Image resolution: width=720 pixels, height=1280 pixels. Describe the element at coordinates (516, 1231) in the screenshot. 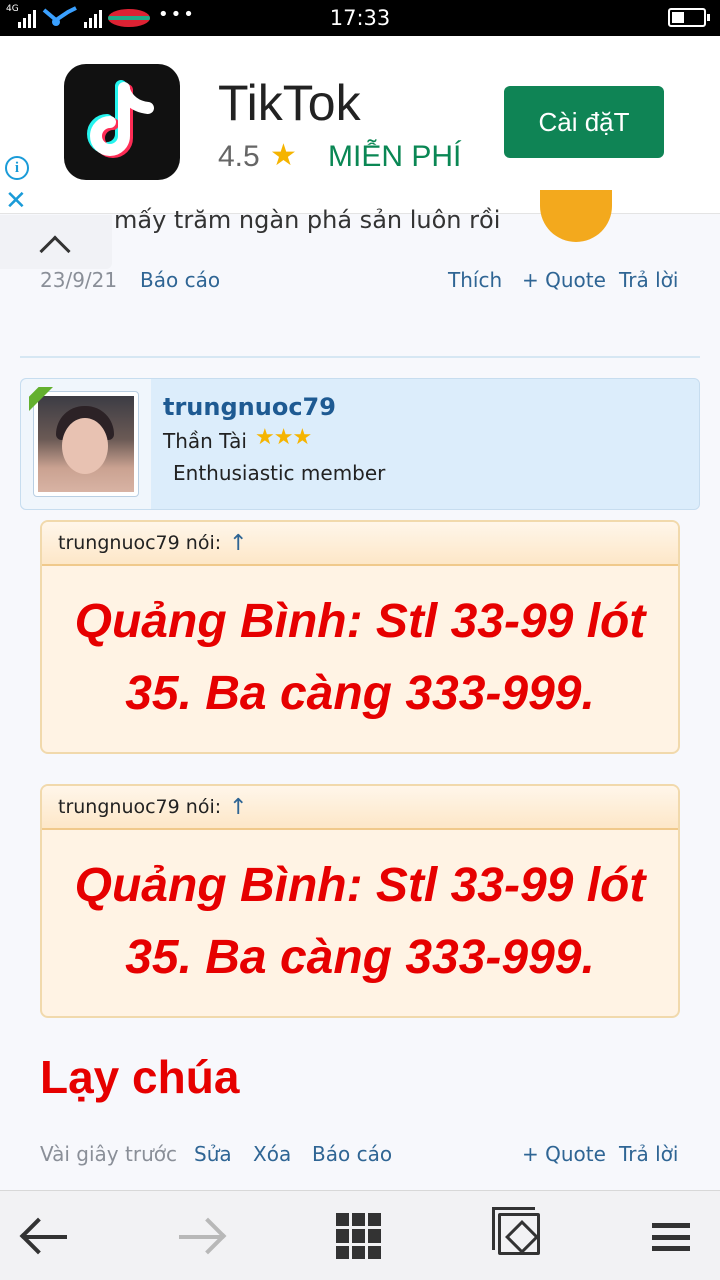

I see `tabs-icon` at that location.